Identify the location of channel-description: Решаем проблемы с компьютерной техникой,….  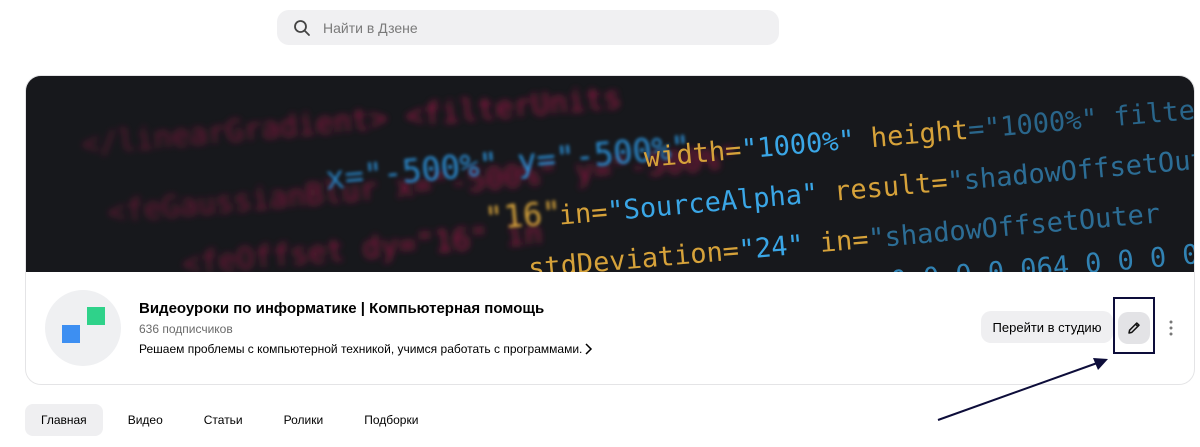
(366, 349).